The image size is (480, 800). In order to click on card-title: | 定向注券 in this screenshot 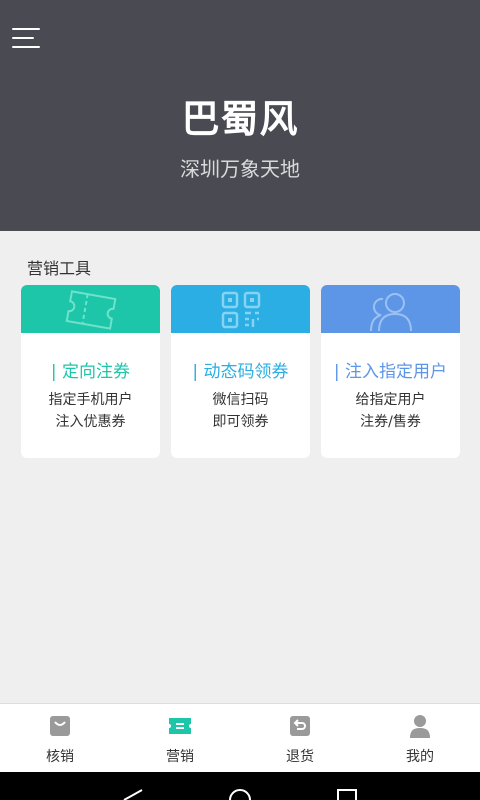, I will do `click(90, 372)`.